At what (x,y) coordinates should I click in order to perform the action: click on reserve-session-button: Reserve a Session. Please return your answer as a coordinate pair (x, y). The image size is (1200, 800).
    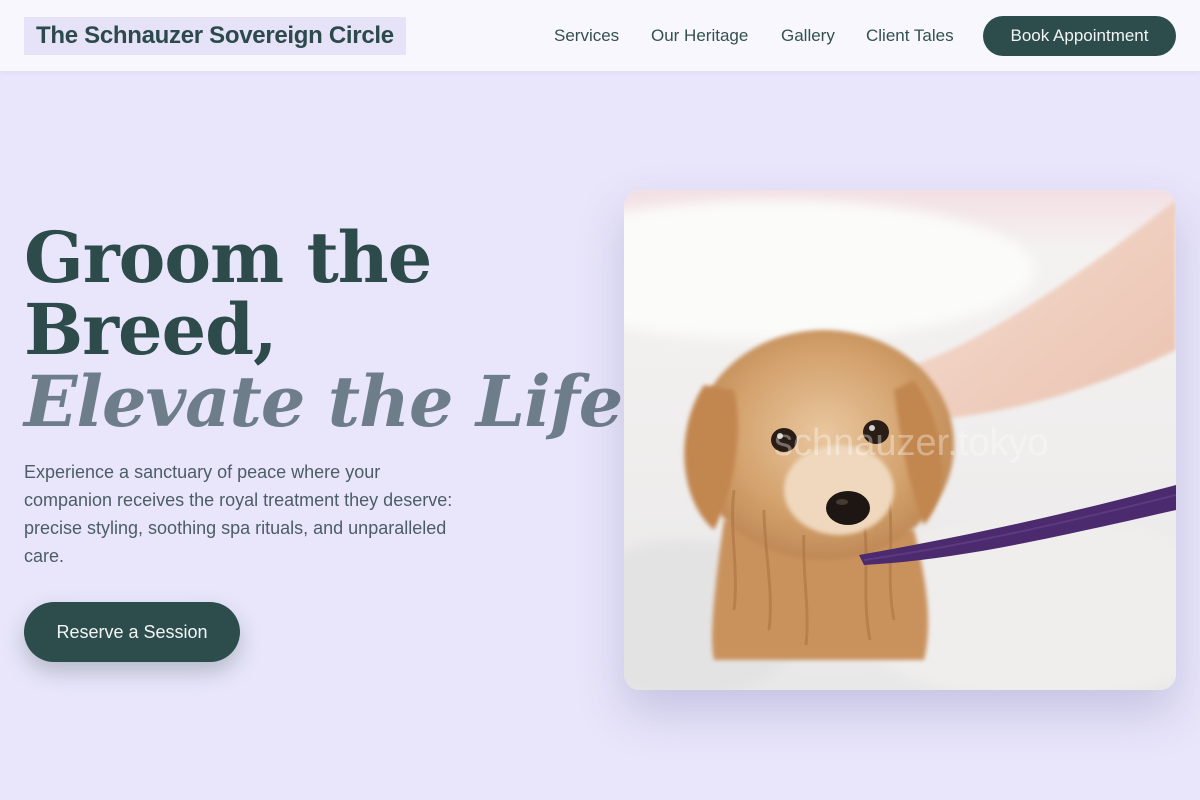
    Looking at the image, I should click on (132, 632).